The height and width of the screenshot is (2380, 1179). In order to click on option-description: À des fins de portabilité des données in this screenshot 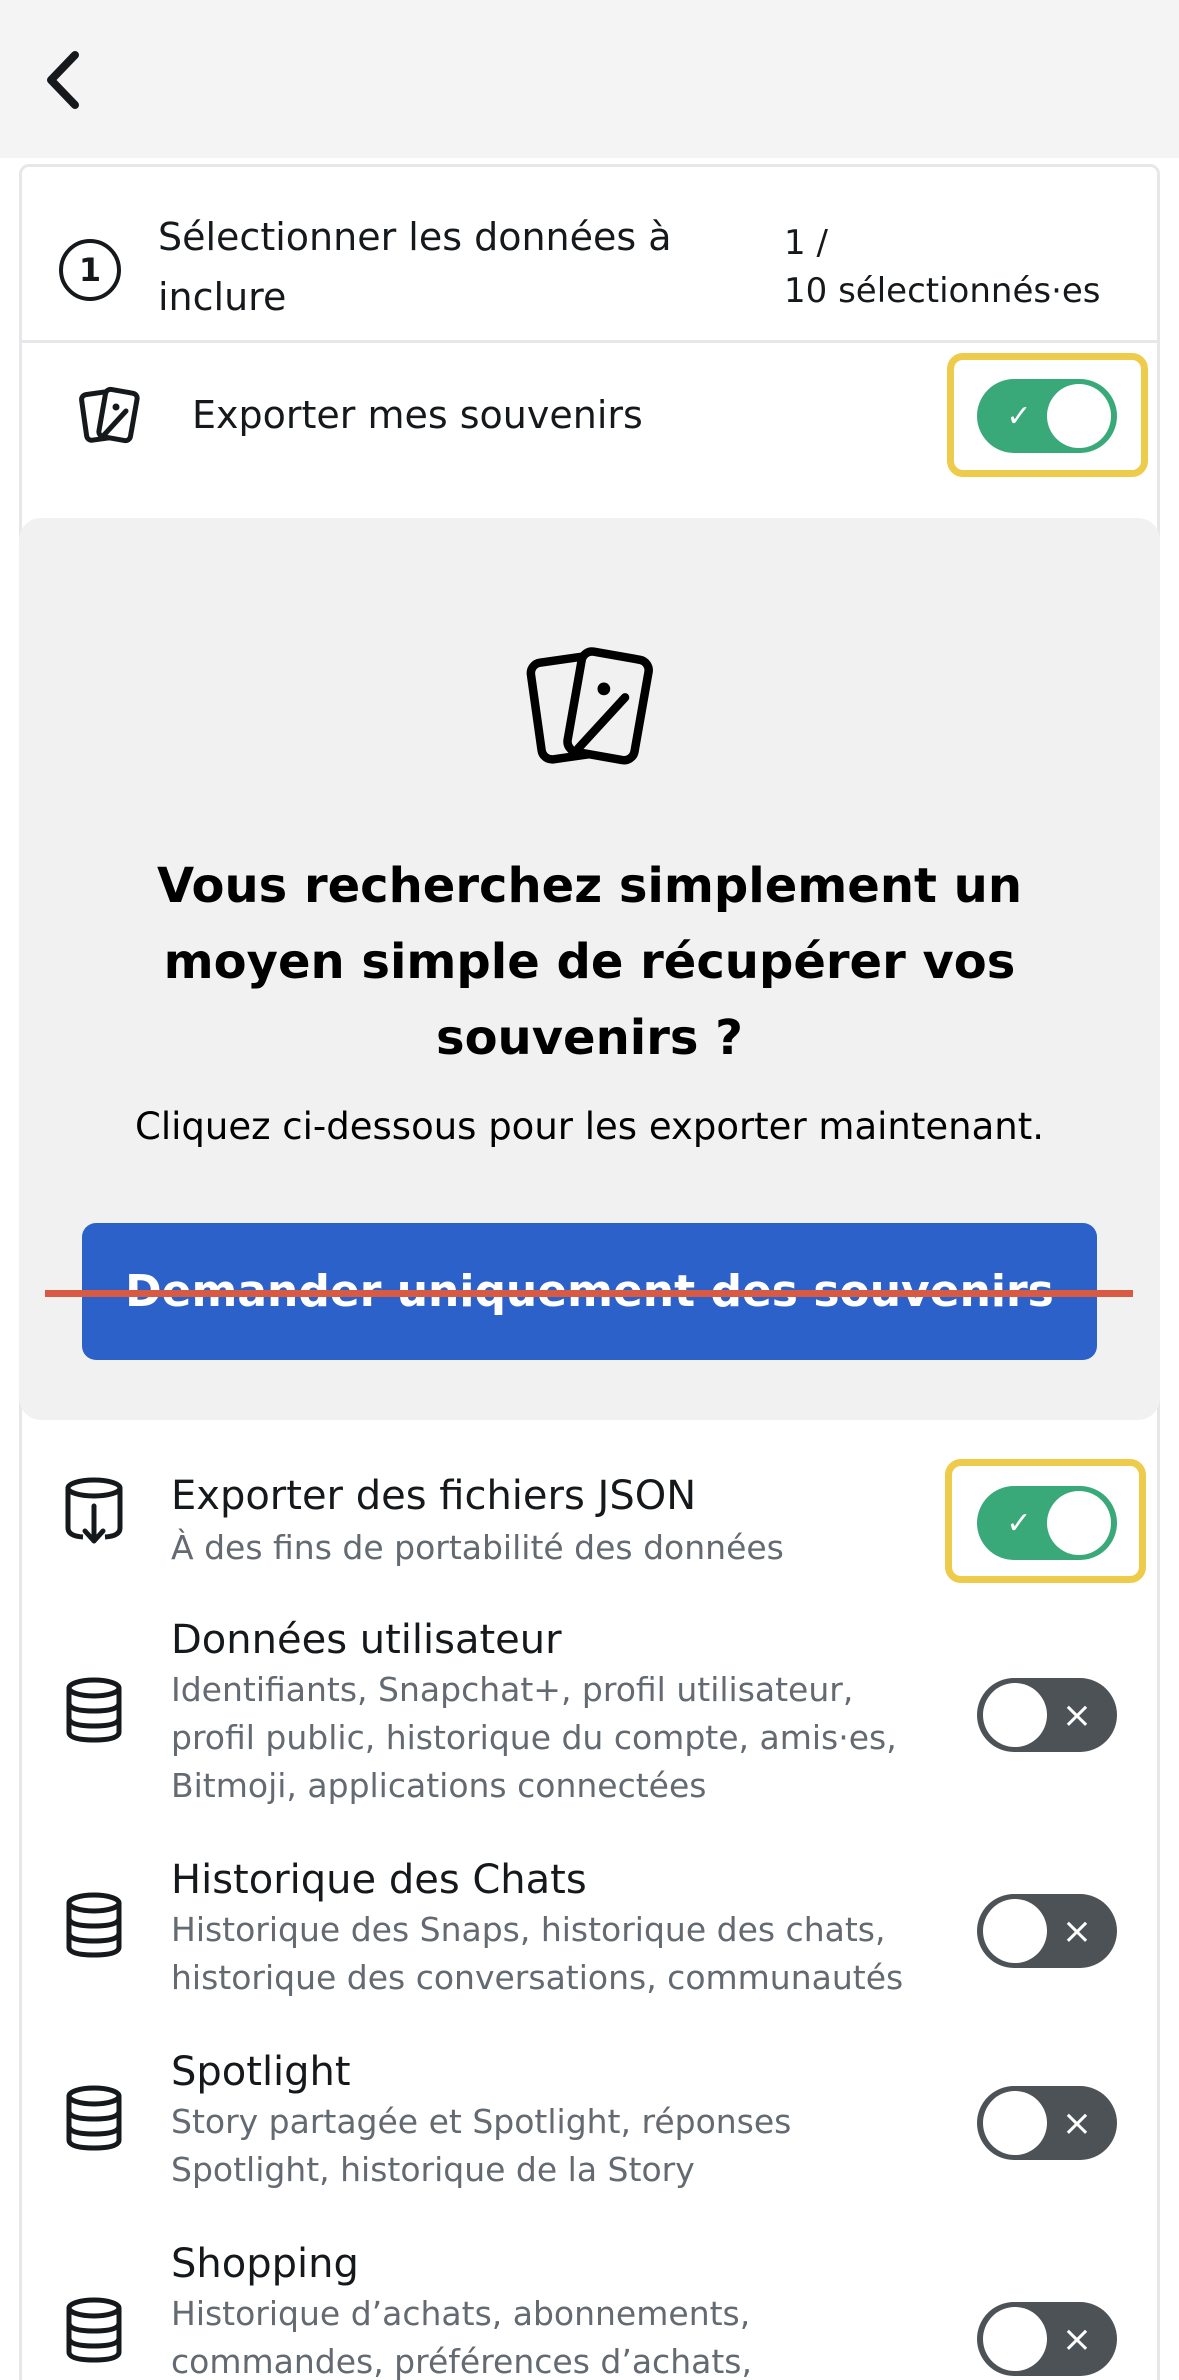, I will do `click(477, 1547)`.